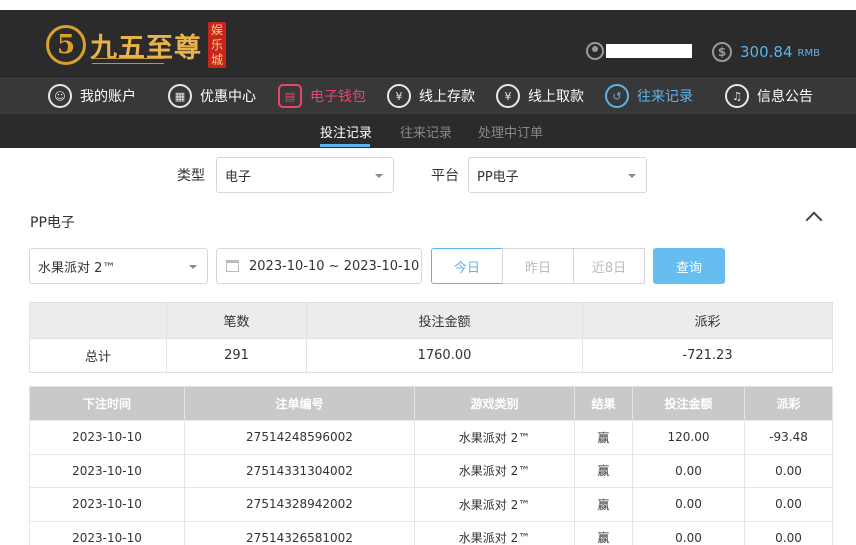 This screenshot has width=856, height=545. What do you see at coordinates (128, 61) in the screenshot?
I see `logo-flourish` at bounding box center [128, 61].